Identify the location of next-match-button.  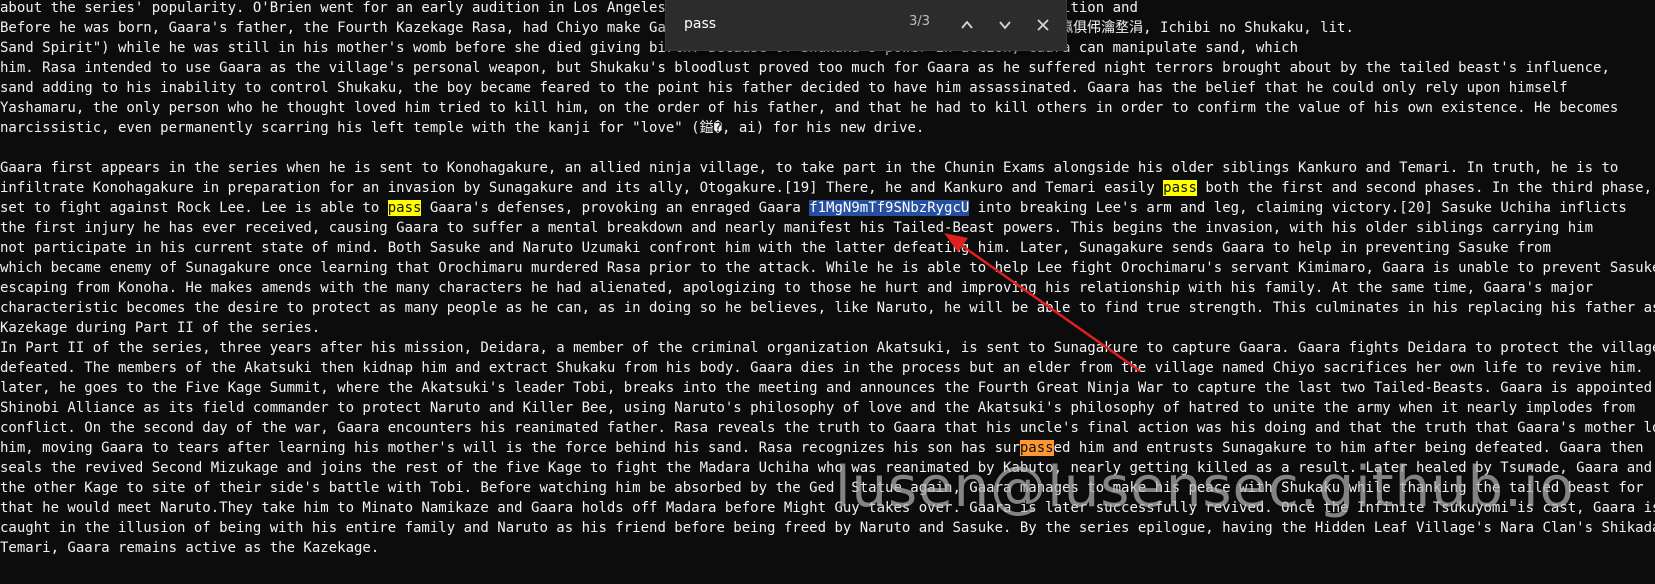
(1005, 25).